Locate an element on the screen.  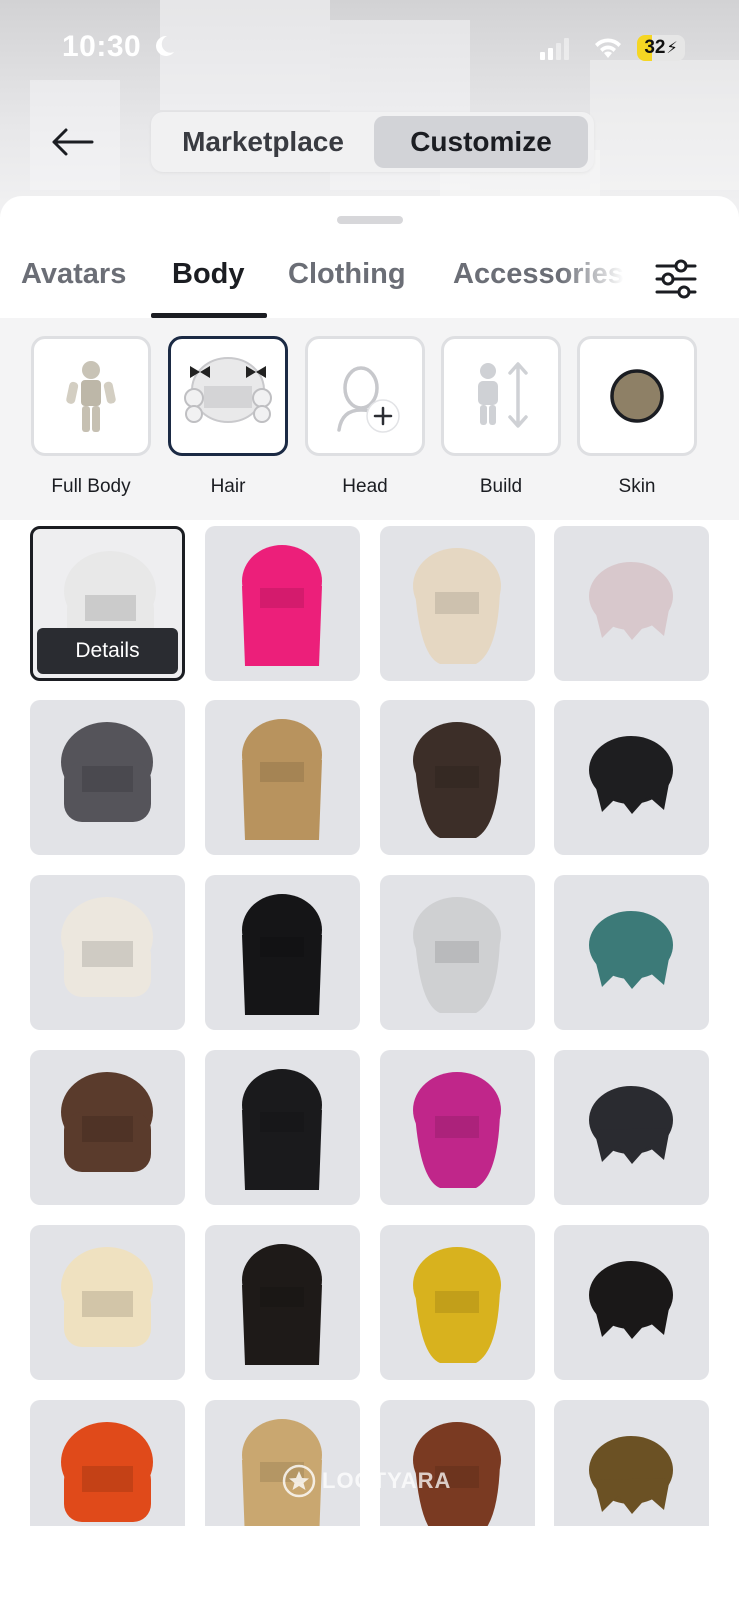
cellular-signal-icon is located at coordinates (554, 49).